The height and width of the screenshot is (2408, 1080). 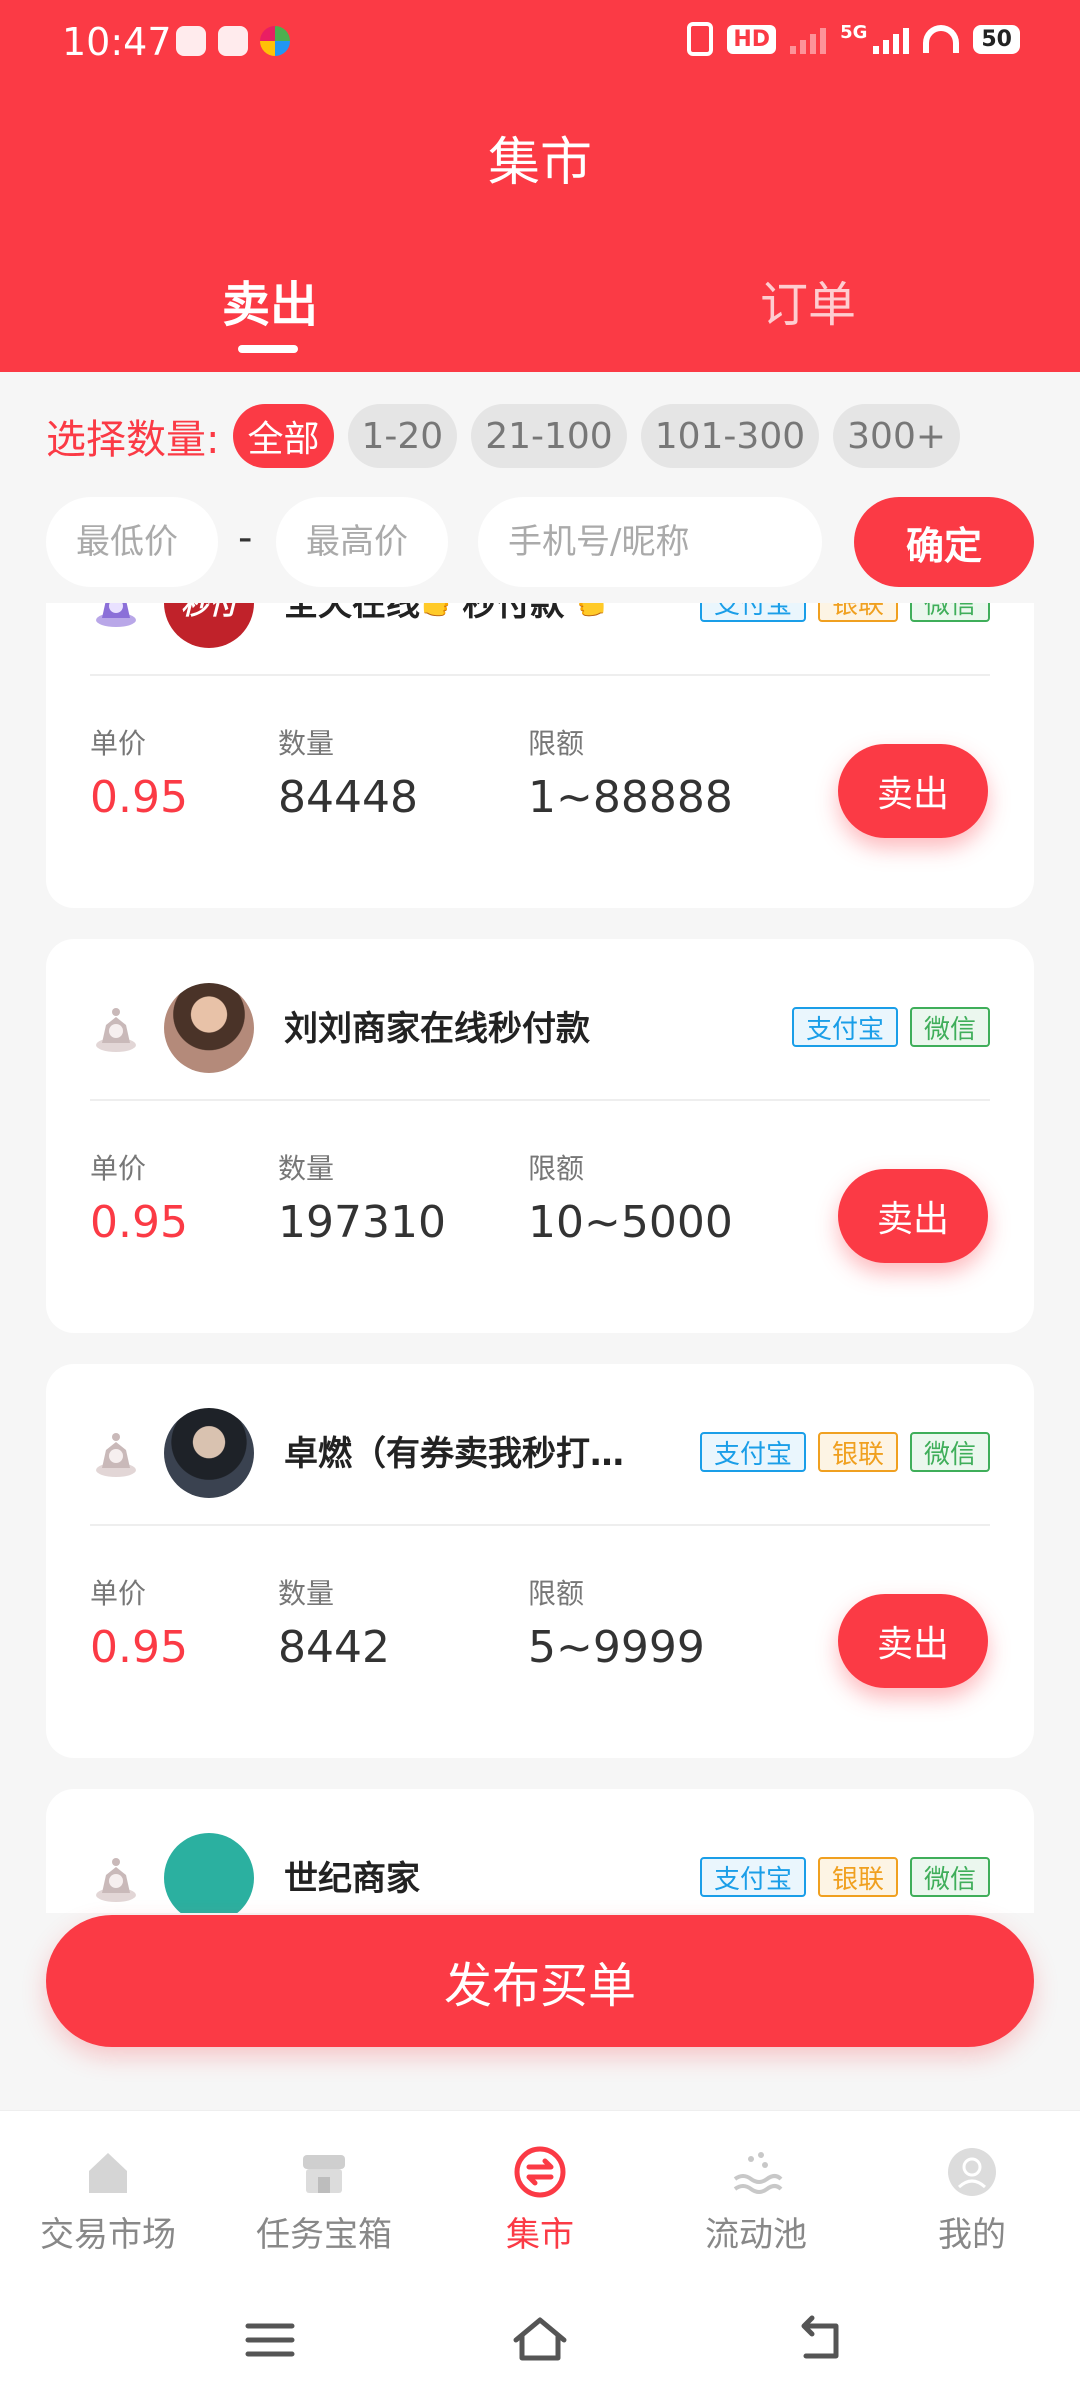 I want to click on active-tab-indicator, so click(x=268, y=349).